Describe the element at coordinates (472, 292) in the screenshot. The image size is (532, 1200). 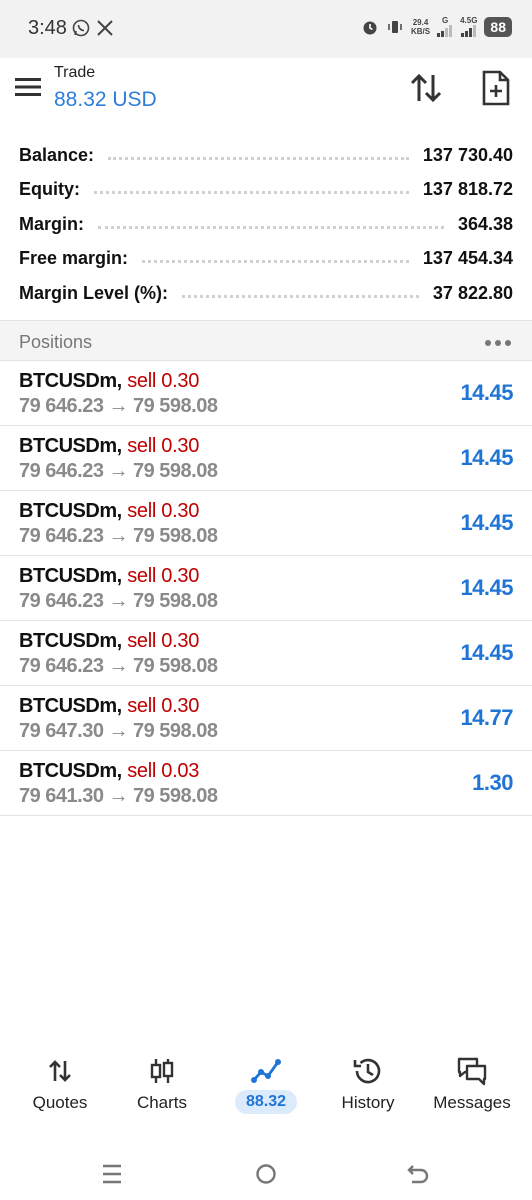
I see `summary-value: 37 822.80` at that location.